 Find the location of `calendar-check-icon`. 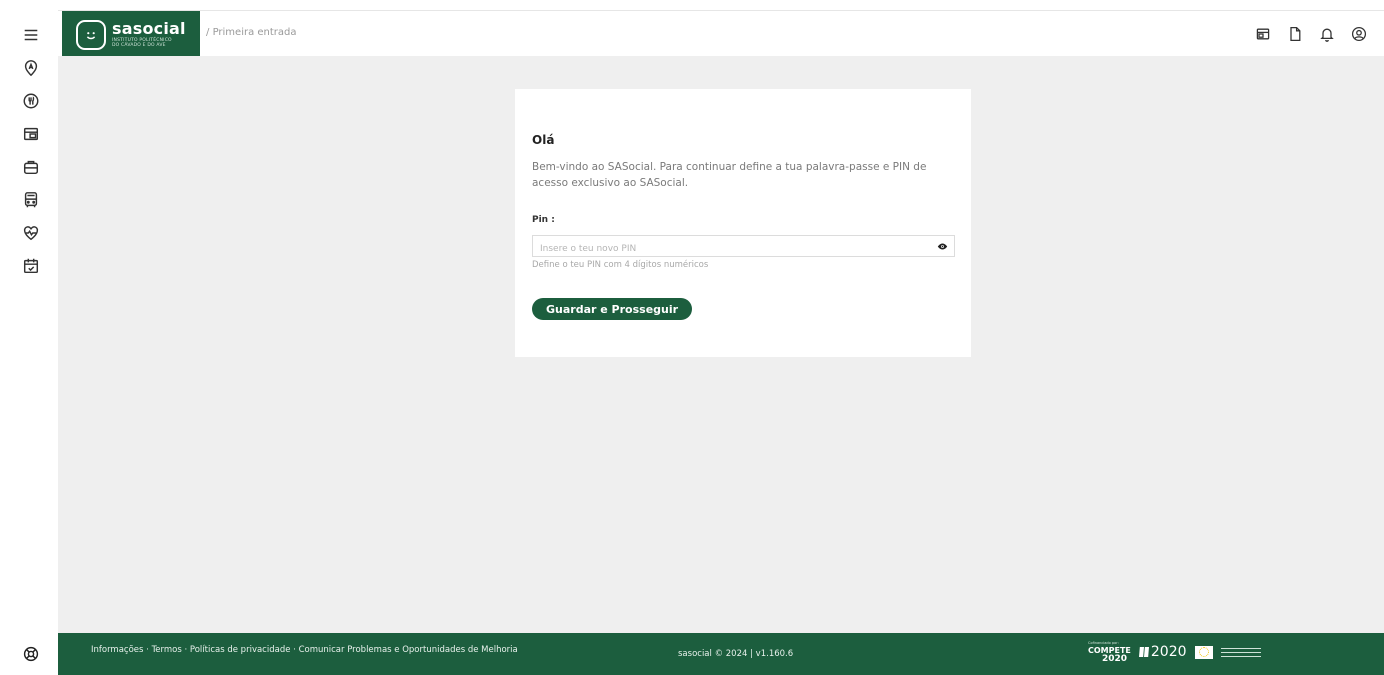

calendar-check-icon is located at coordinates (31, 266).